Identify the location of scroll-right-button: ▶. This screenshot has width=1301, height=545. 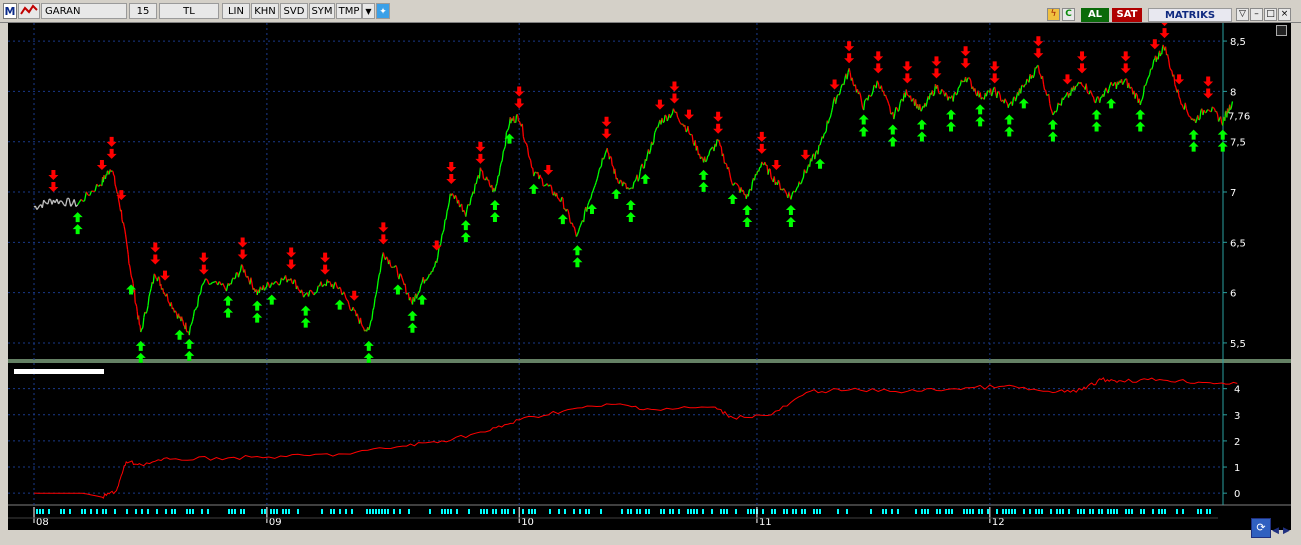
(1287, 531).